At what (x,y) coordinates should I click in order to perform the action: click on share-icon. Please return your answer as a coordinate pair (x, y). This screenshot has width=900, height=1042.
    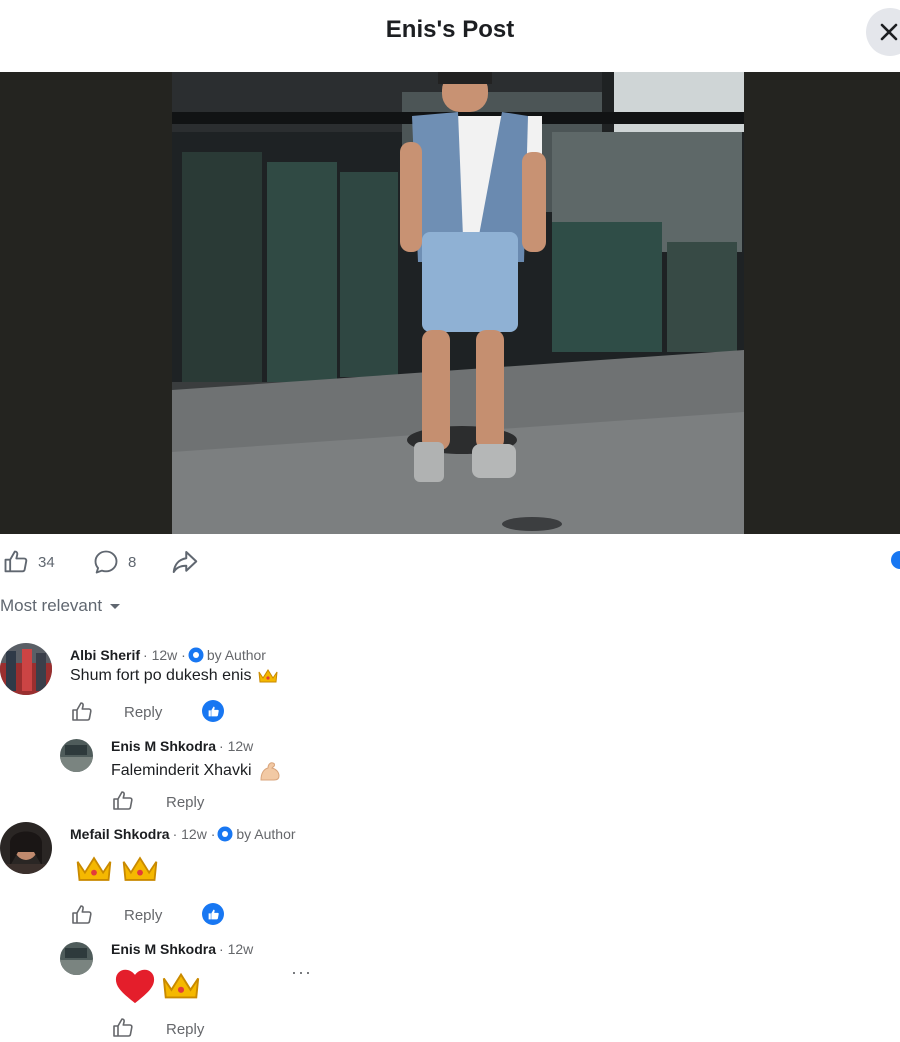
    Looking at the image, I should click on (185, 562).